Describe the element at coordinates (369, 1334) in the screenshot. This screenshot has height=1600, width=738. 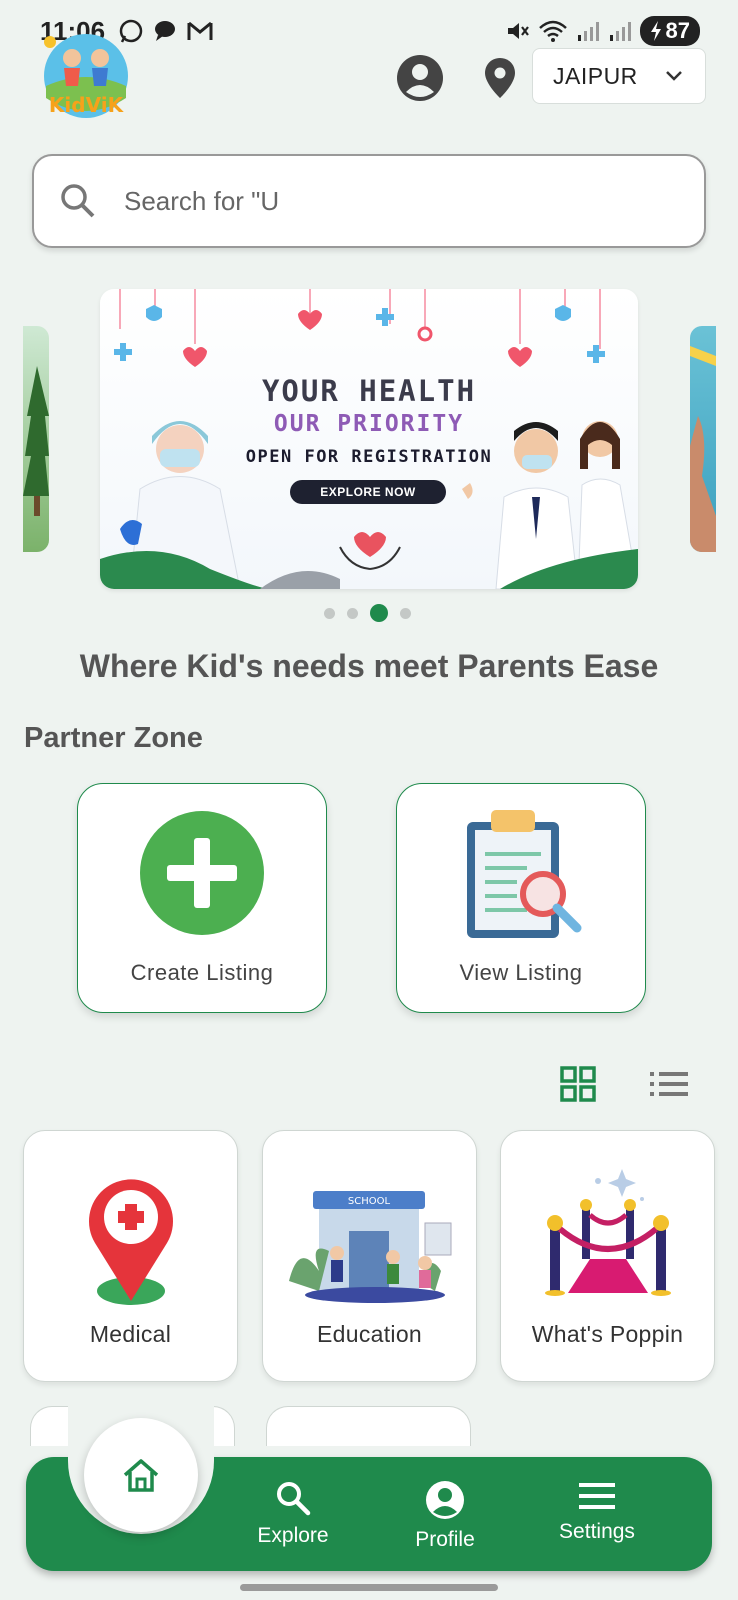
I see `category-label: Education` at that location.